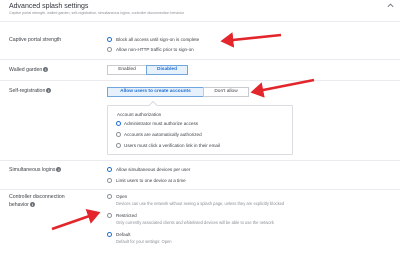 The width and height of the screenshot is (400, 266). What do you see at coordinates (251, 40) in the screenshot?
I see `annotation-arrow-captive-portal` at bounding box center [251, 40].